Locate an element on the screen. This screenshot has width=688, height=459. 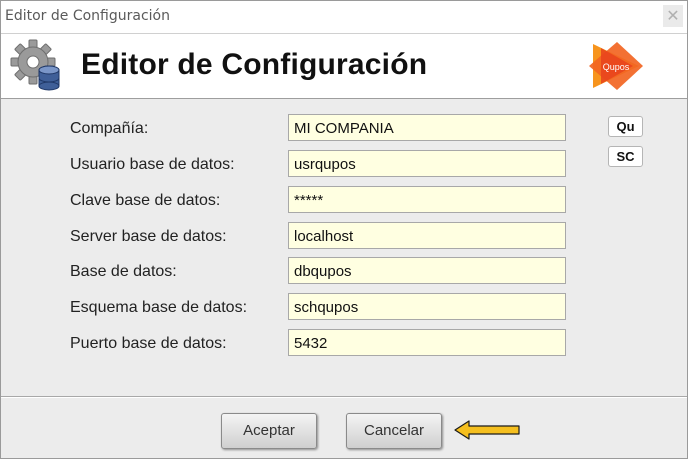
field-row-company: Compañía: MI COMPANIA is located at coordinates (344, 128).